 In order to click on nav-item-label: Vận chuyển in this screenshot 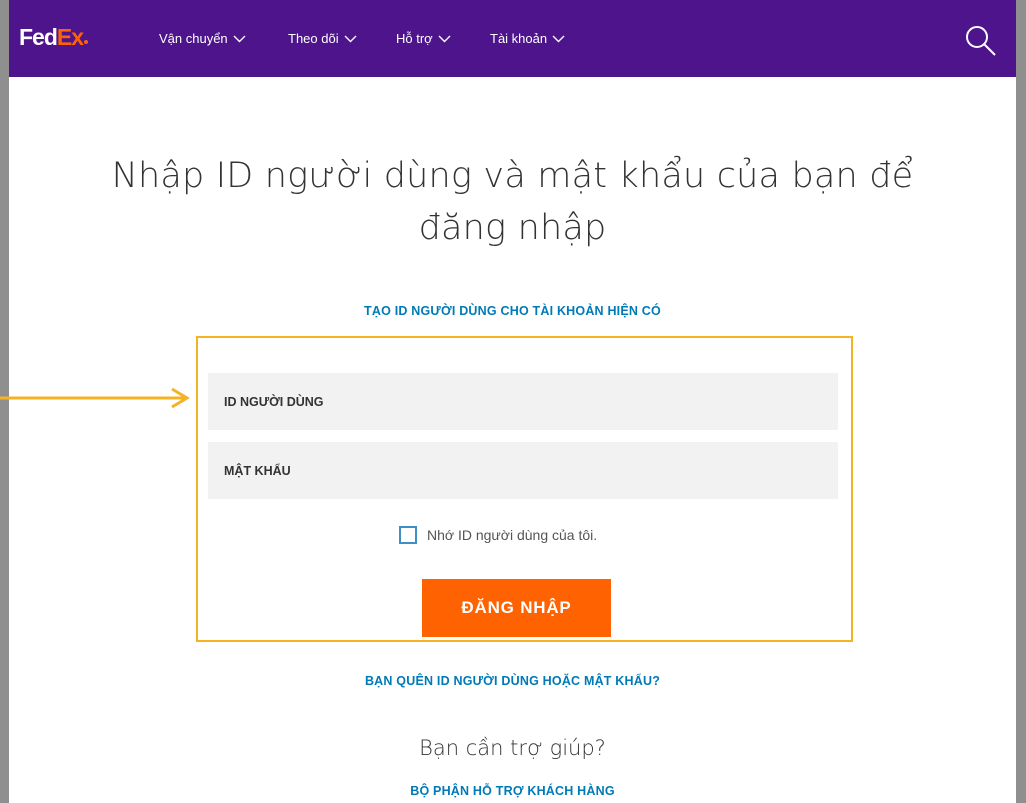, I will do `click(193, 38)`.